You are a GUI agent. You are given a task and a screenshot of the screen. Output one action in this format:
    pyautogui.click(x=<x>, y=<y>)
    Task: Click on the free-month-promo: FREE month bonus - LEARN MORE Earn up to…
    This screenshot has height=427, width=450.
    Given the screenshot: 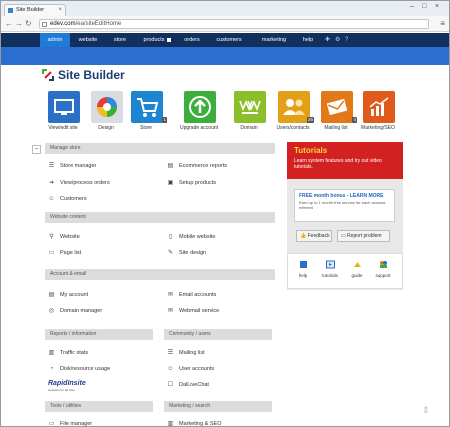 What is the action you would take?
    pyautogui.click(x=344, y=205)
    